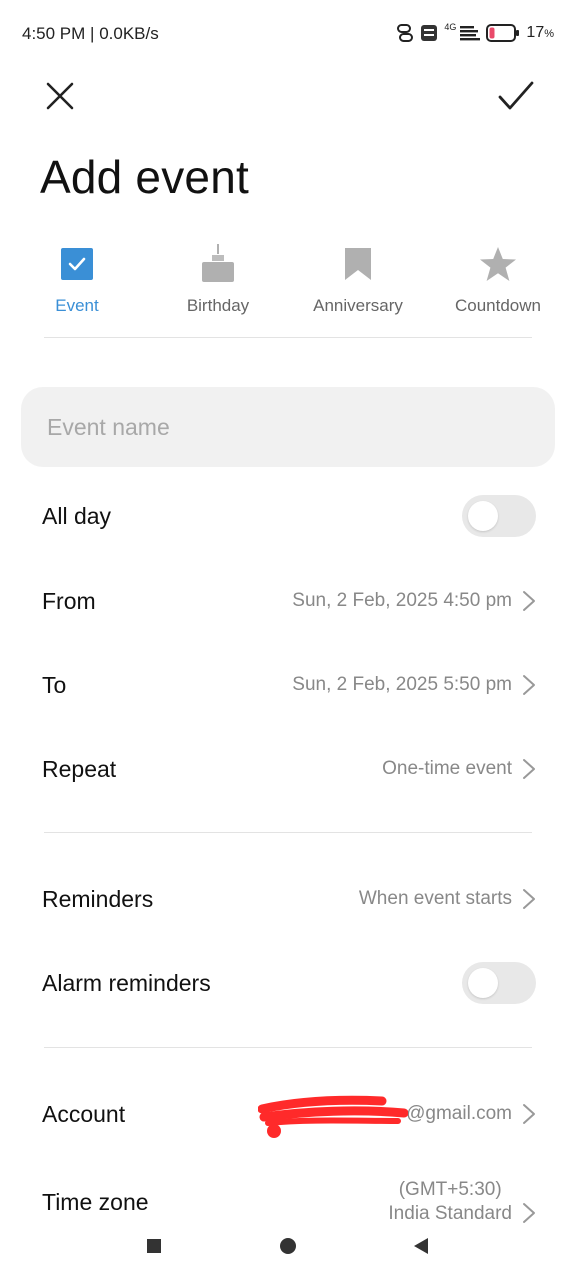 The height and width of the screenshot is (1280, 576). What do you see at coordinates (333, 1116) in the screenshot?
I see `redaction-scribble` at bounding box center [333, 1116].